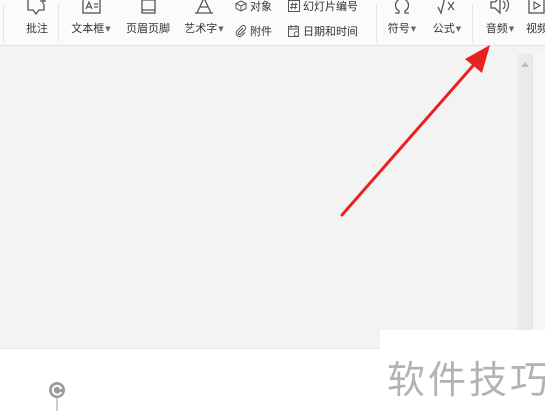 This screenshot has height=411, width=545. What do you see at coordinates (241, 6) in the screenshot?
I see `object-icon` at bounding box center [241, 6].